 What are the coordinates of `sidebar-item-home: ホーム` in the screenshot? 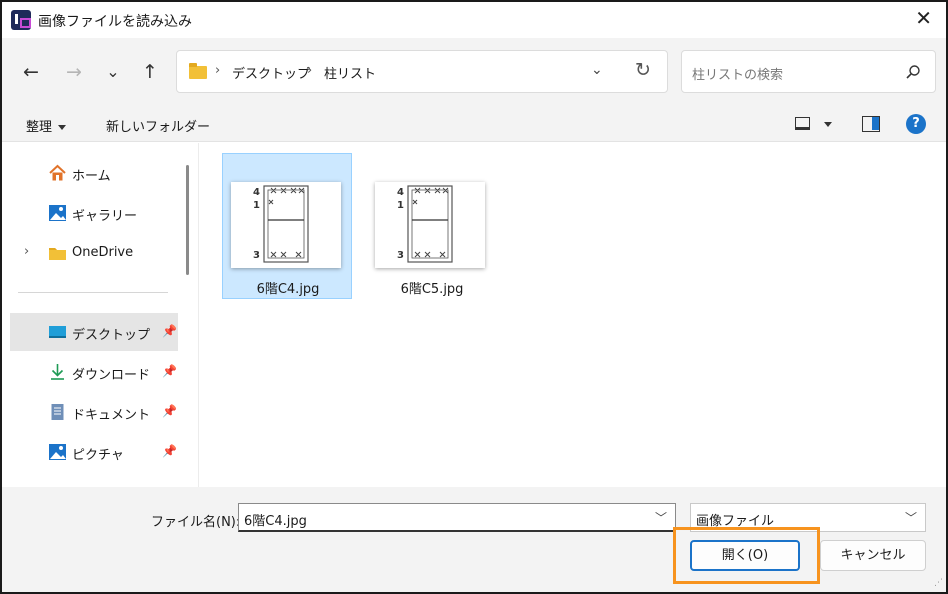 It's located at (94, 173).